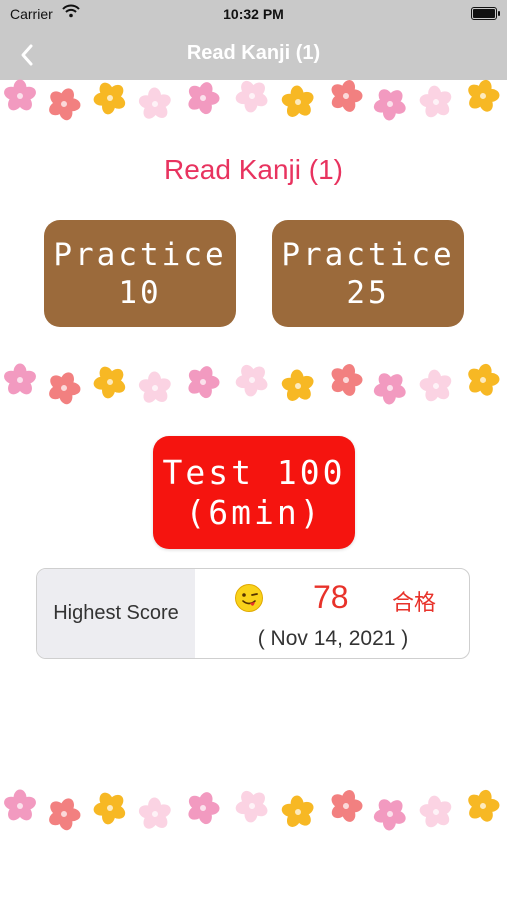 The width and height of the screenshot is (507, 900). What do you see at coordinates (253, 613) in the screenshot?
I see `highest-score-panel: Highest Score 78 合格 ( Nov 14, 2021 )` at bounding box center [253, 613].